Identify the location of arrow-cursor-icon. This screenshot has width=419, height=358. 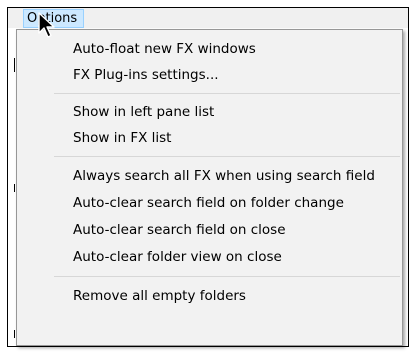
(46, 25).